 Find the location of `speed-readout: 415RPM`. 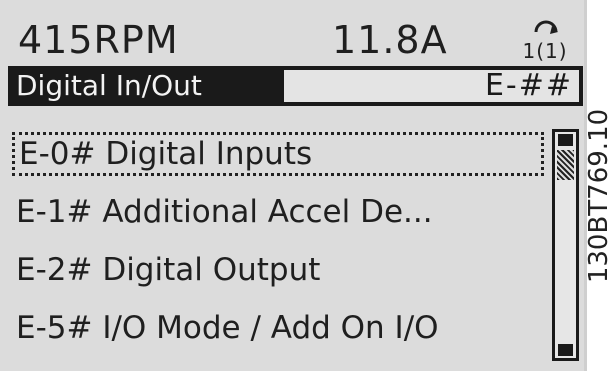

speed-readout: 415RPM is located at coordinates (98, 40).